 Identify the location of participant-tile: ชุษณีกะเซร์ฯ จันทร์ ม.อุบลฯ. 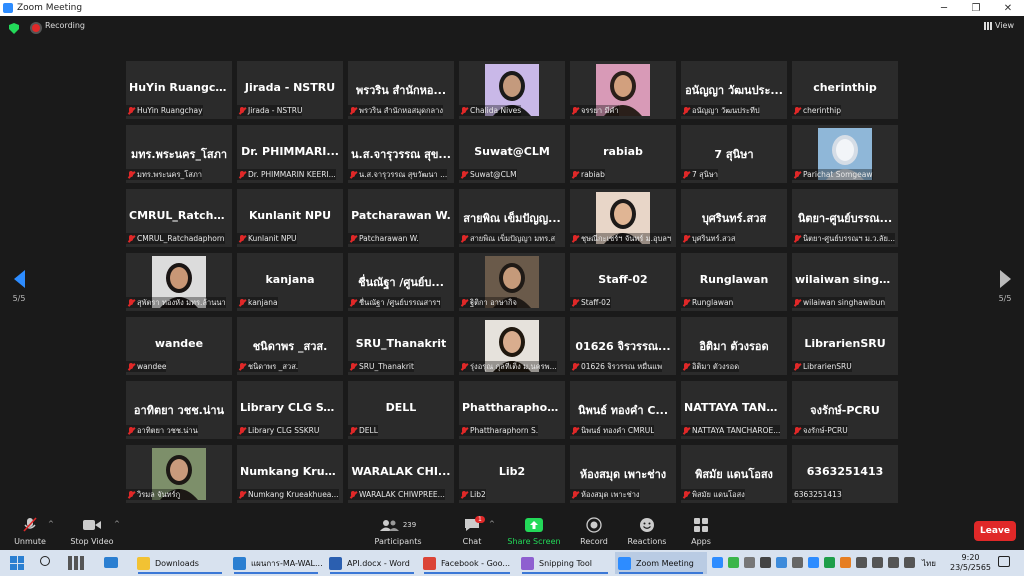
(623, 218).